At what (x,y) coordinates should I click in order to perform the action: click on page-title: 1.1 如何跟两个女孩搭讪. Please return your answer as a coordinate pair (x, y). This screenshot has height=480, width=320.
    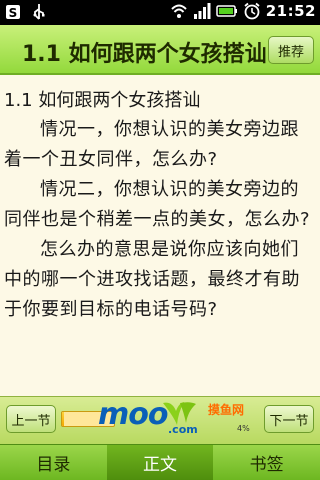
    Looking at the image, I should click on (144, 54).